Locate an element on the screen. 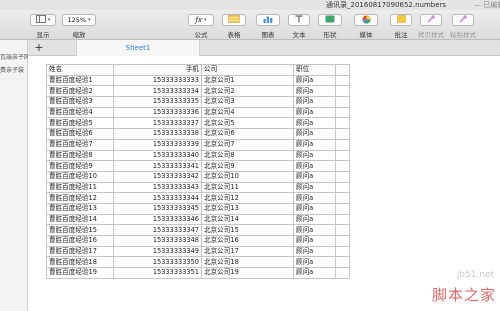 The height and width of the screenshot is (311, 500). name-cell: 曹胜百度经验5 is located at coordinates (80, 123).